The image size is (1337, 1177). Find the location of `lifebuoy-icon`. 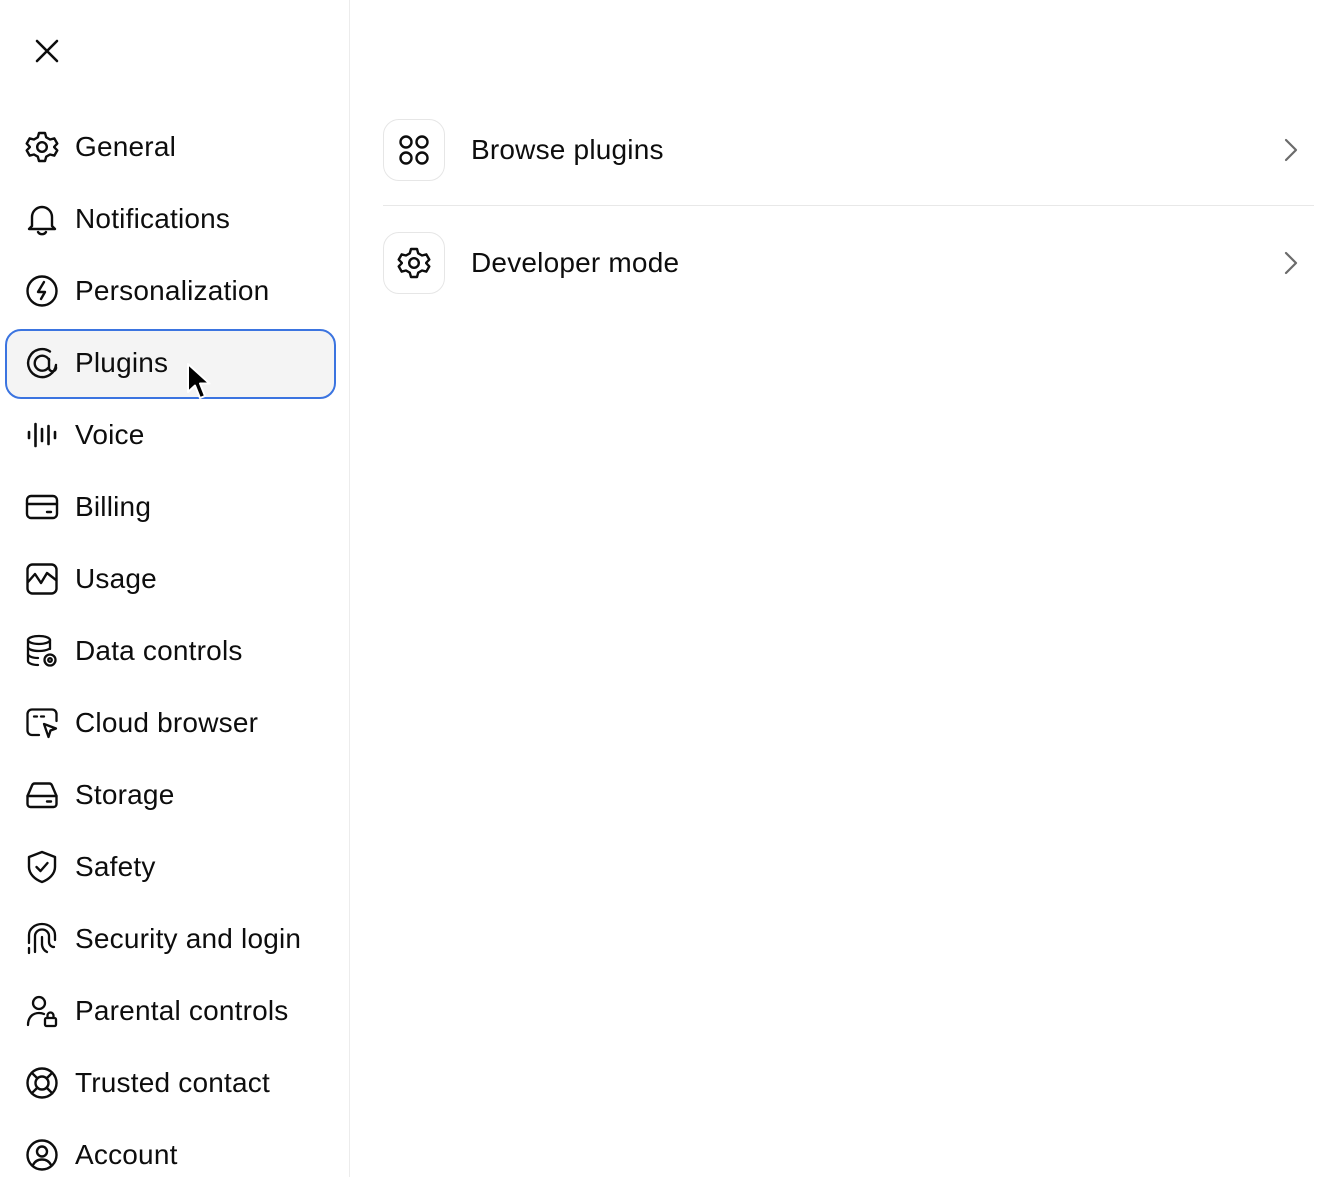

lifebuoy-icon is located at coordinates (42, 1083).